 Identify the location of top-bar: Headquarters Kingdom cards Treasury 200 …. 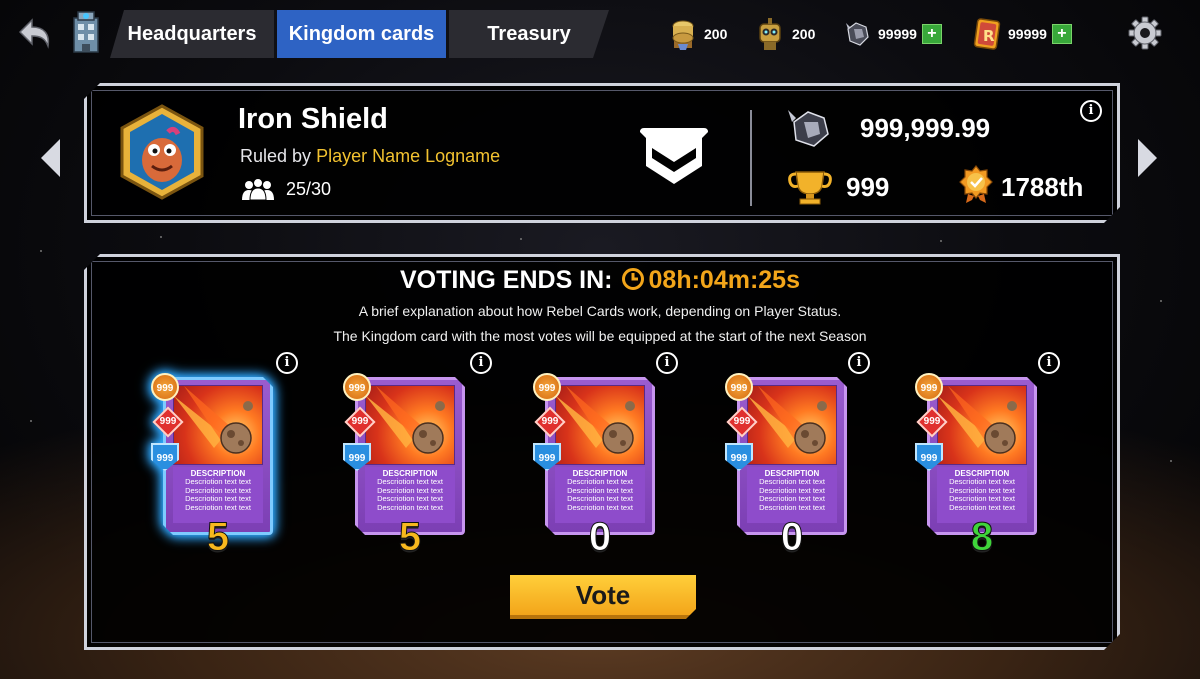
(600, 33).